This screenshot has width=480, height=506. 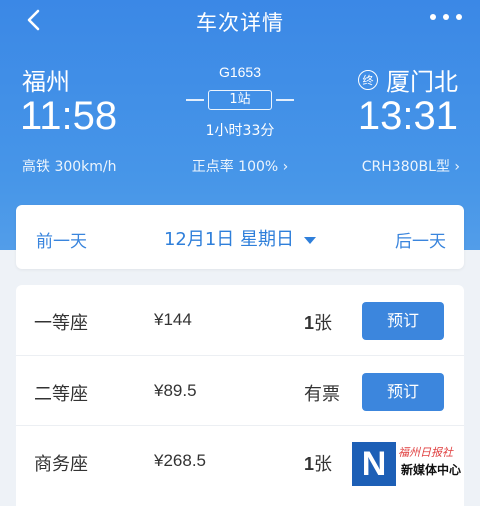 I want to click on seat-price: ¥144, so click(x=173, y=319).